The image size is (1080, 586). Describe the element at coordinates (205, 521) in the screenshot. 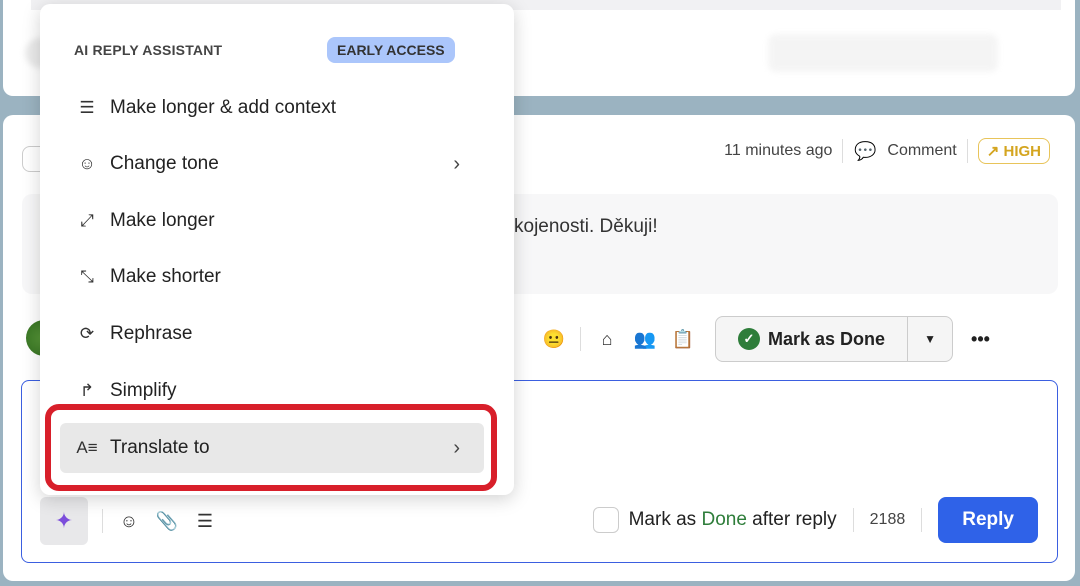

I see `template-add-icon: ☰` at that location.